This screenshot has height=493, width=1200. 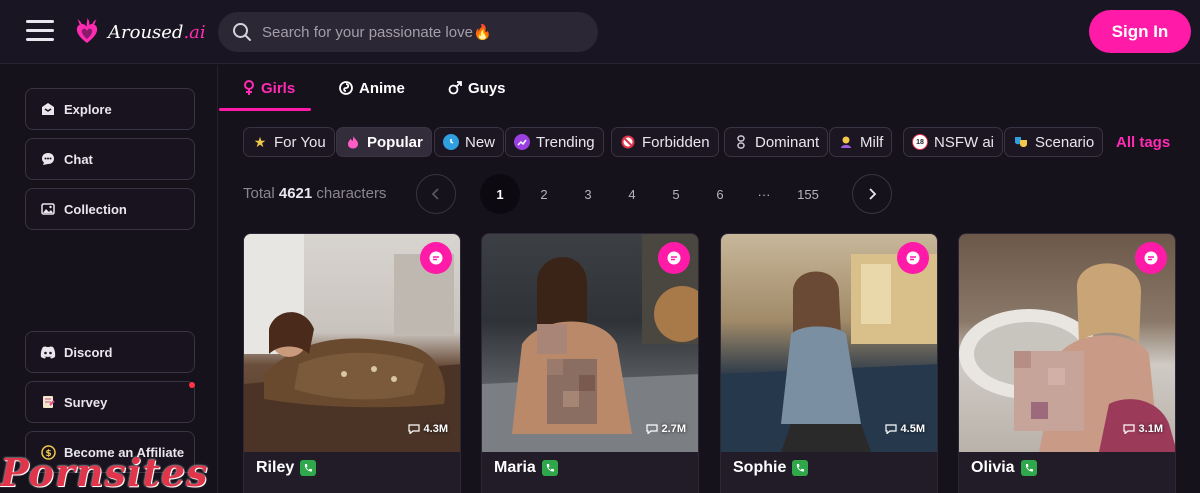 What do you see at coordinates (242, 32) in the screenshot?
I see `search-icon` at bounding box center [242, 32].